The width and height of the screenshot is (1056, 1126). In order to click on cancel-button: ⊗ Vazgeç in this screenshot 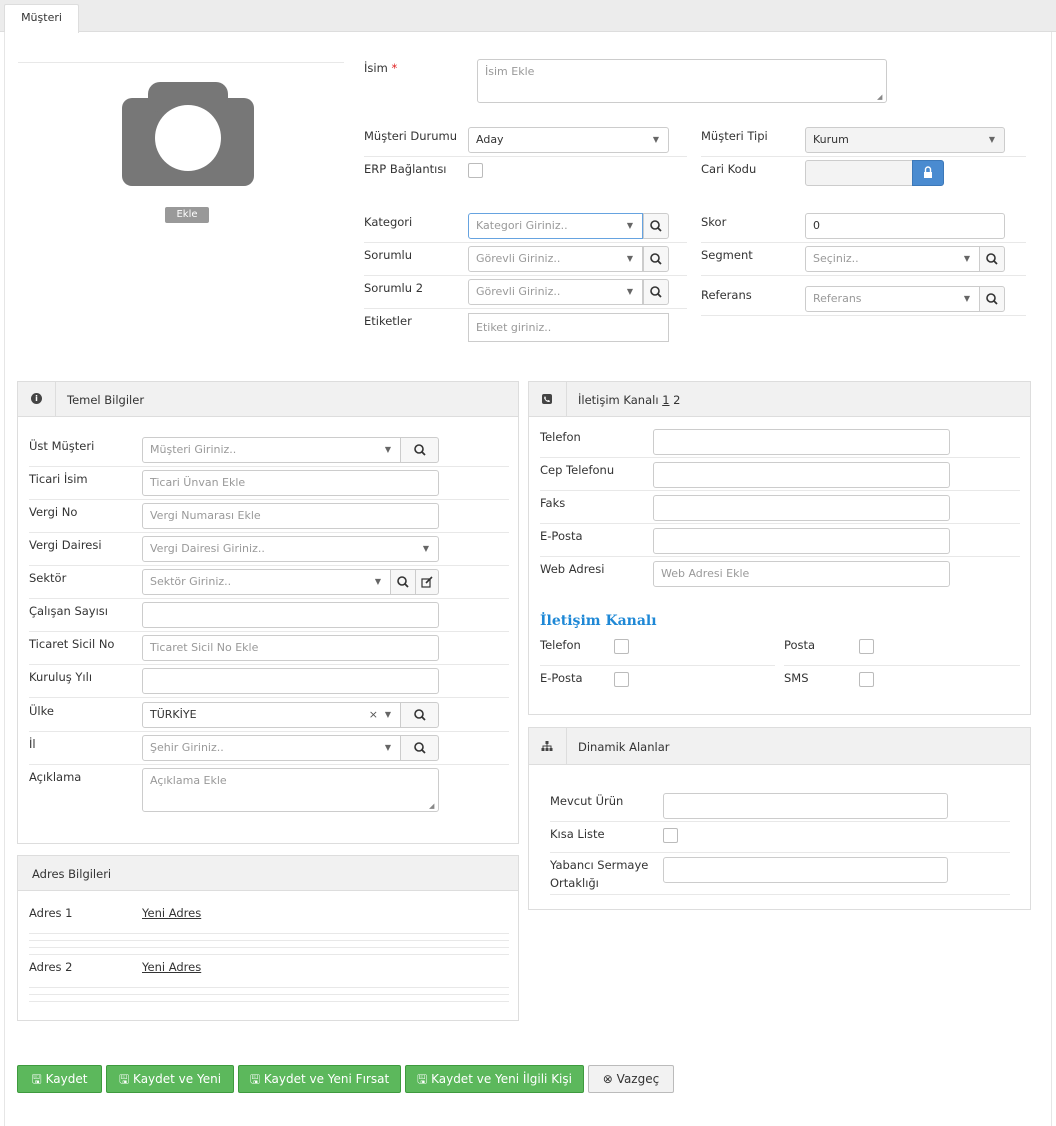, I will do `click(631, 1079)`.